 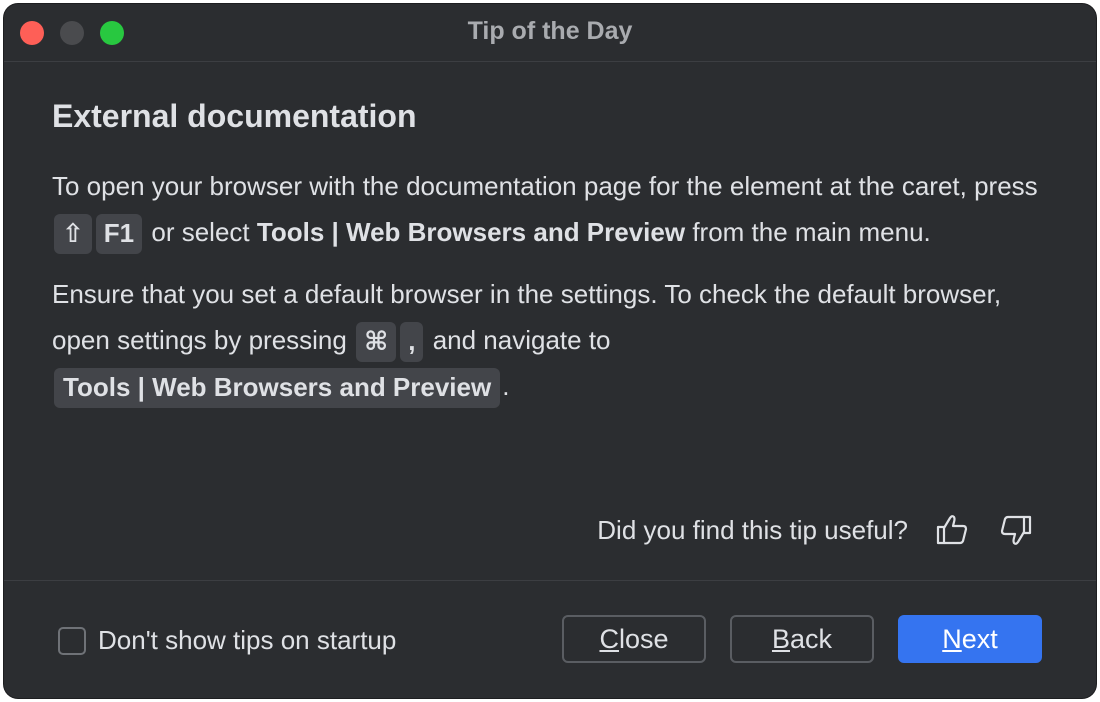 I want to click on thumbs-up-icon, so click(x=952, y=530).